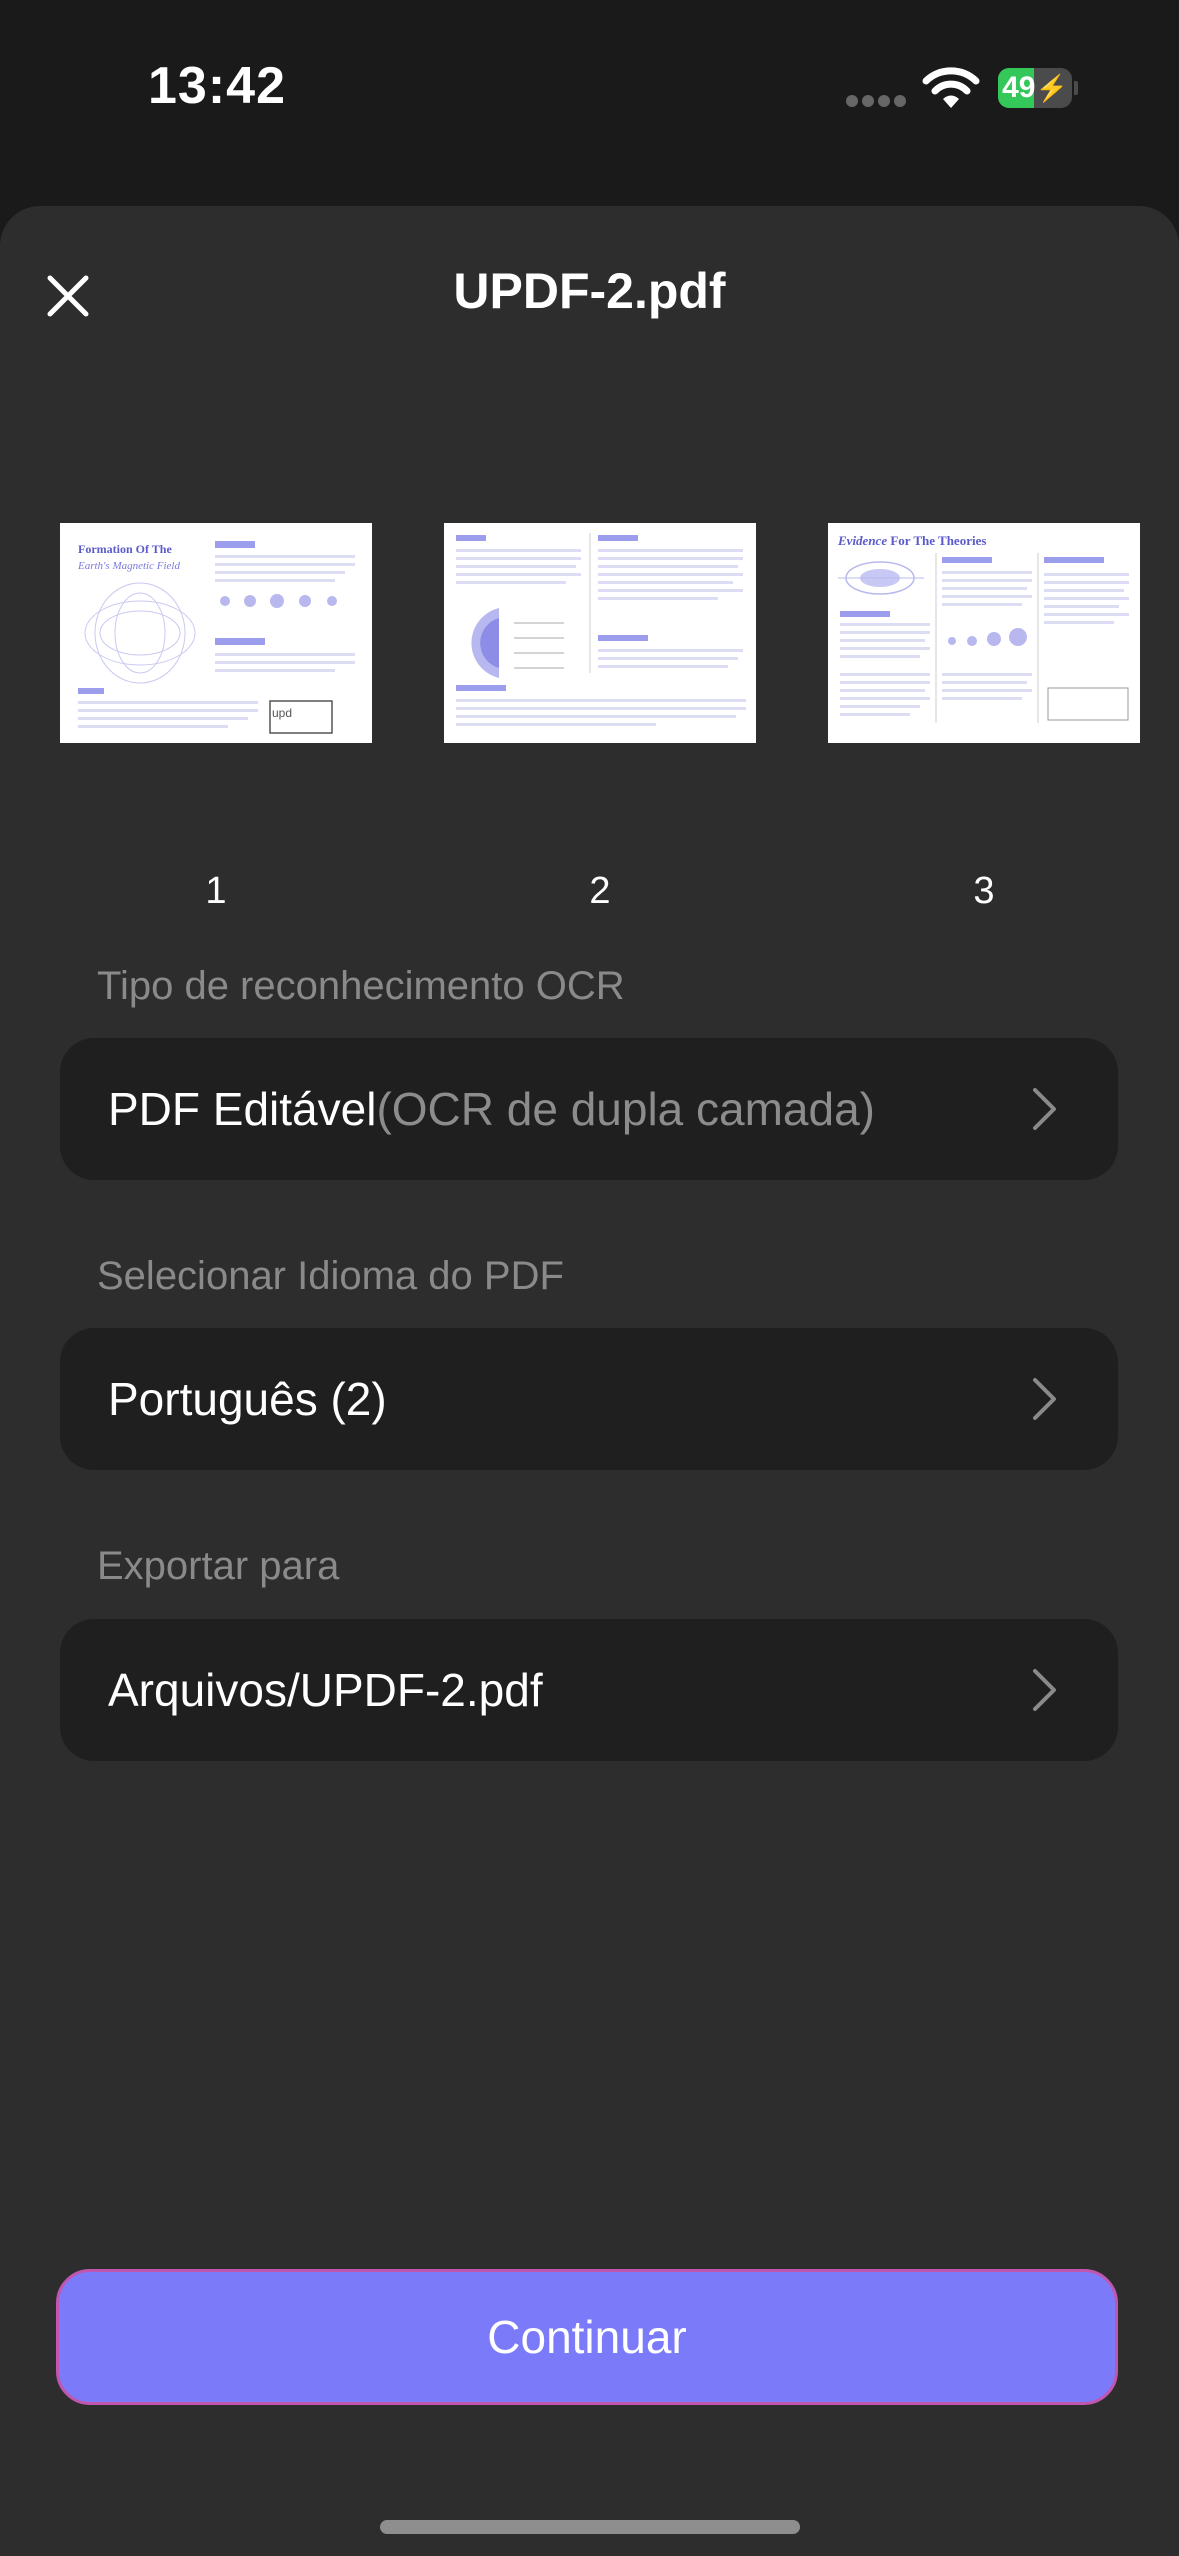 The height and width of the screenshot is (2556, 1179). I want to click on language-selector: Português (2), so click(589, 1399).